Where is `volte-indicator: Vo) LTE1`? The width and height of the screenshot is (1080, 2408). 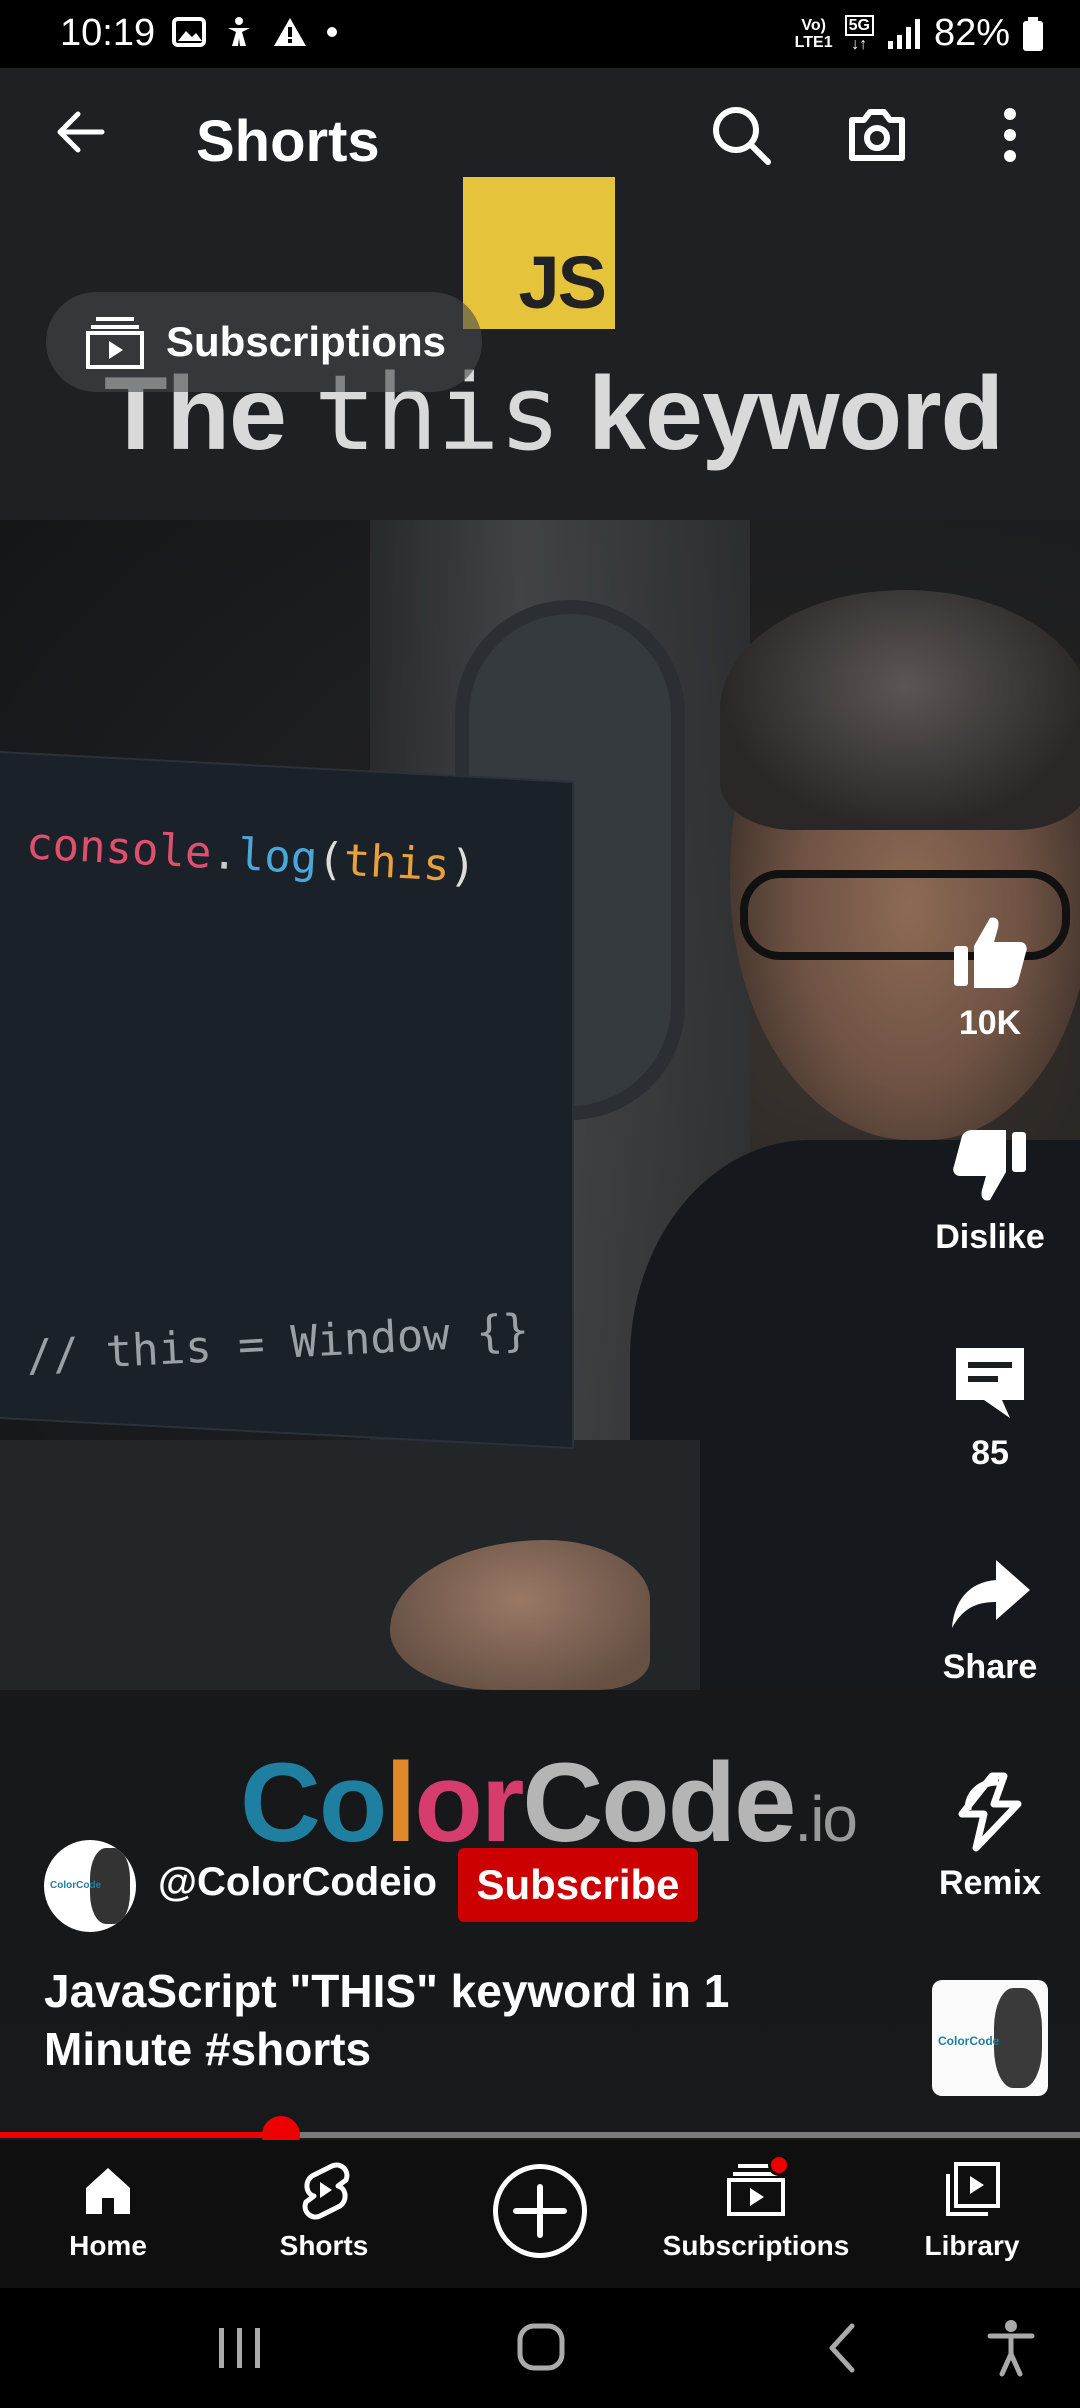
volte-indicator: Vo) LTE1 is located at coordinates (813, 33).